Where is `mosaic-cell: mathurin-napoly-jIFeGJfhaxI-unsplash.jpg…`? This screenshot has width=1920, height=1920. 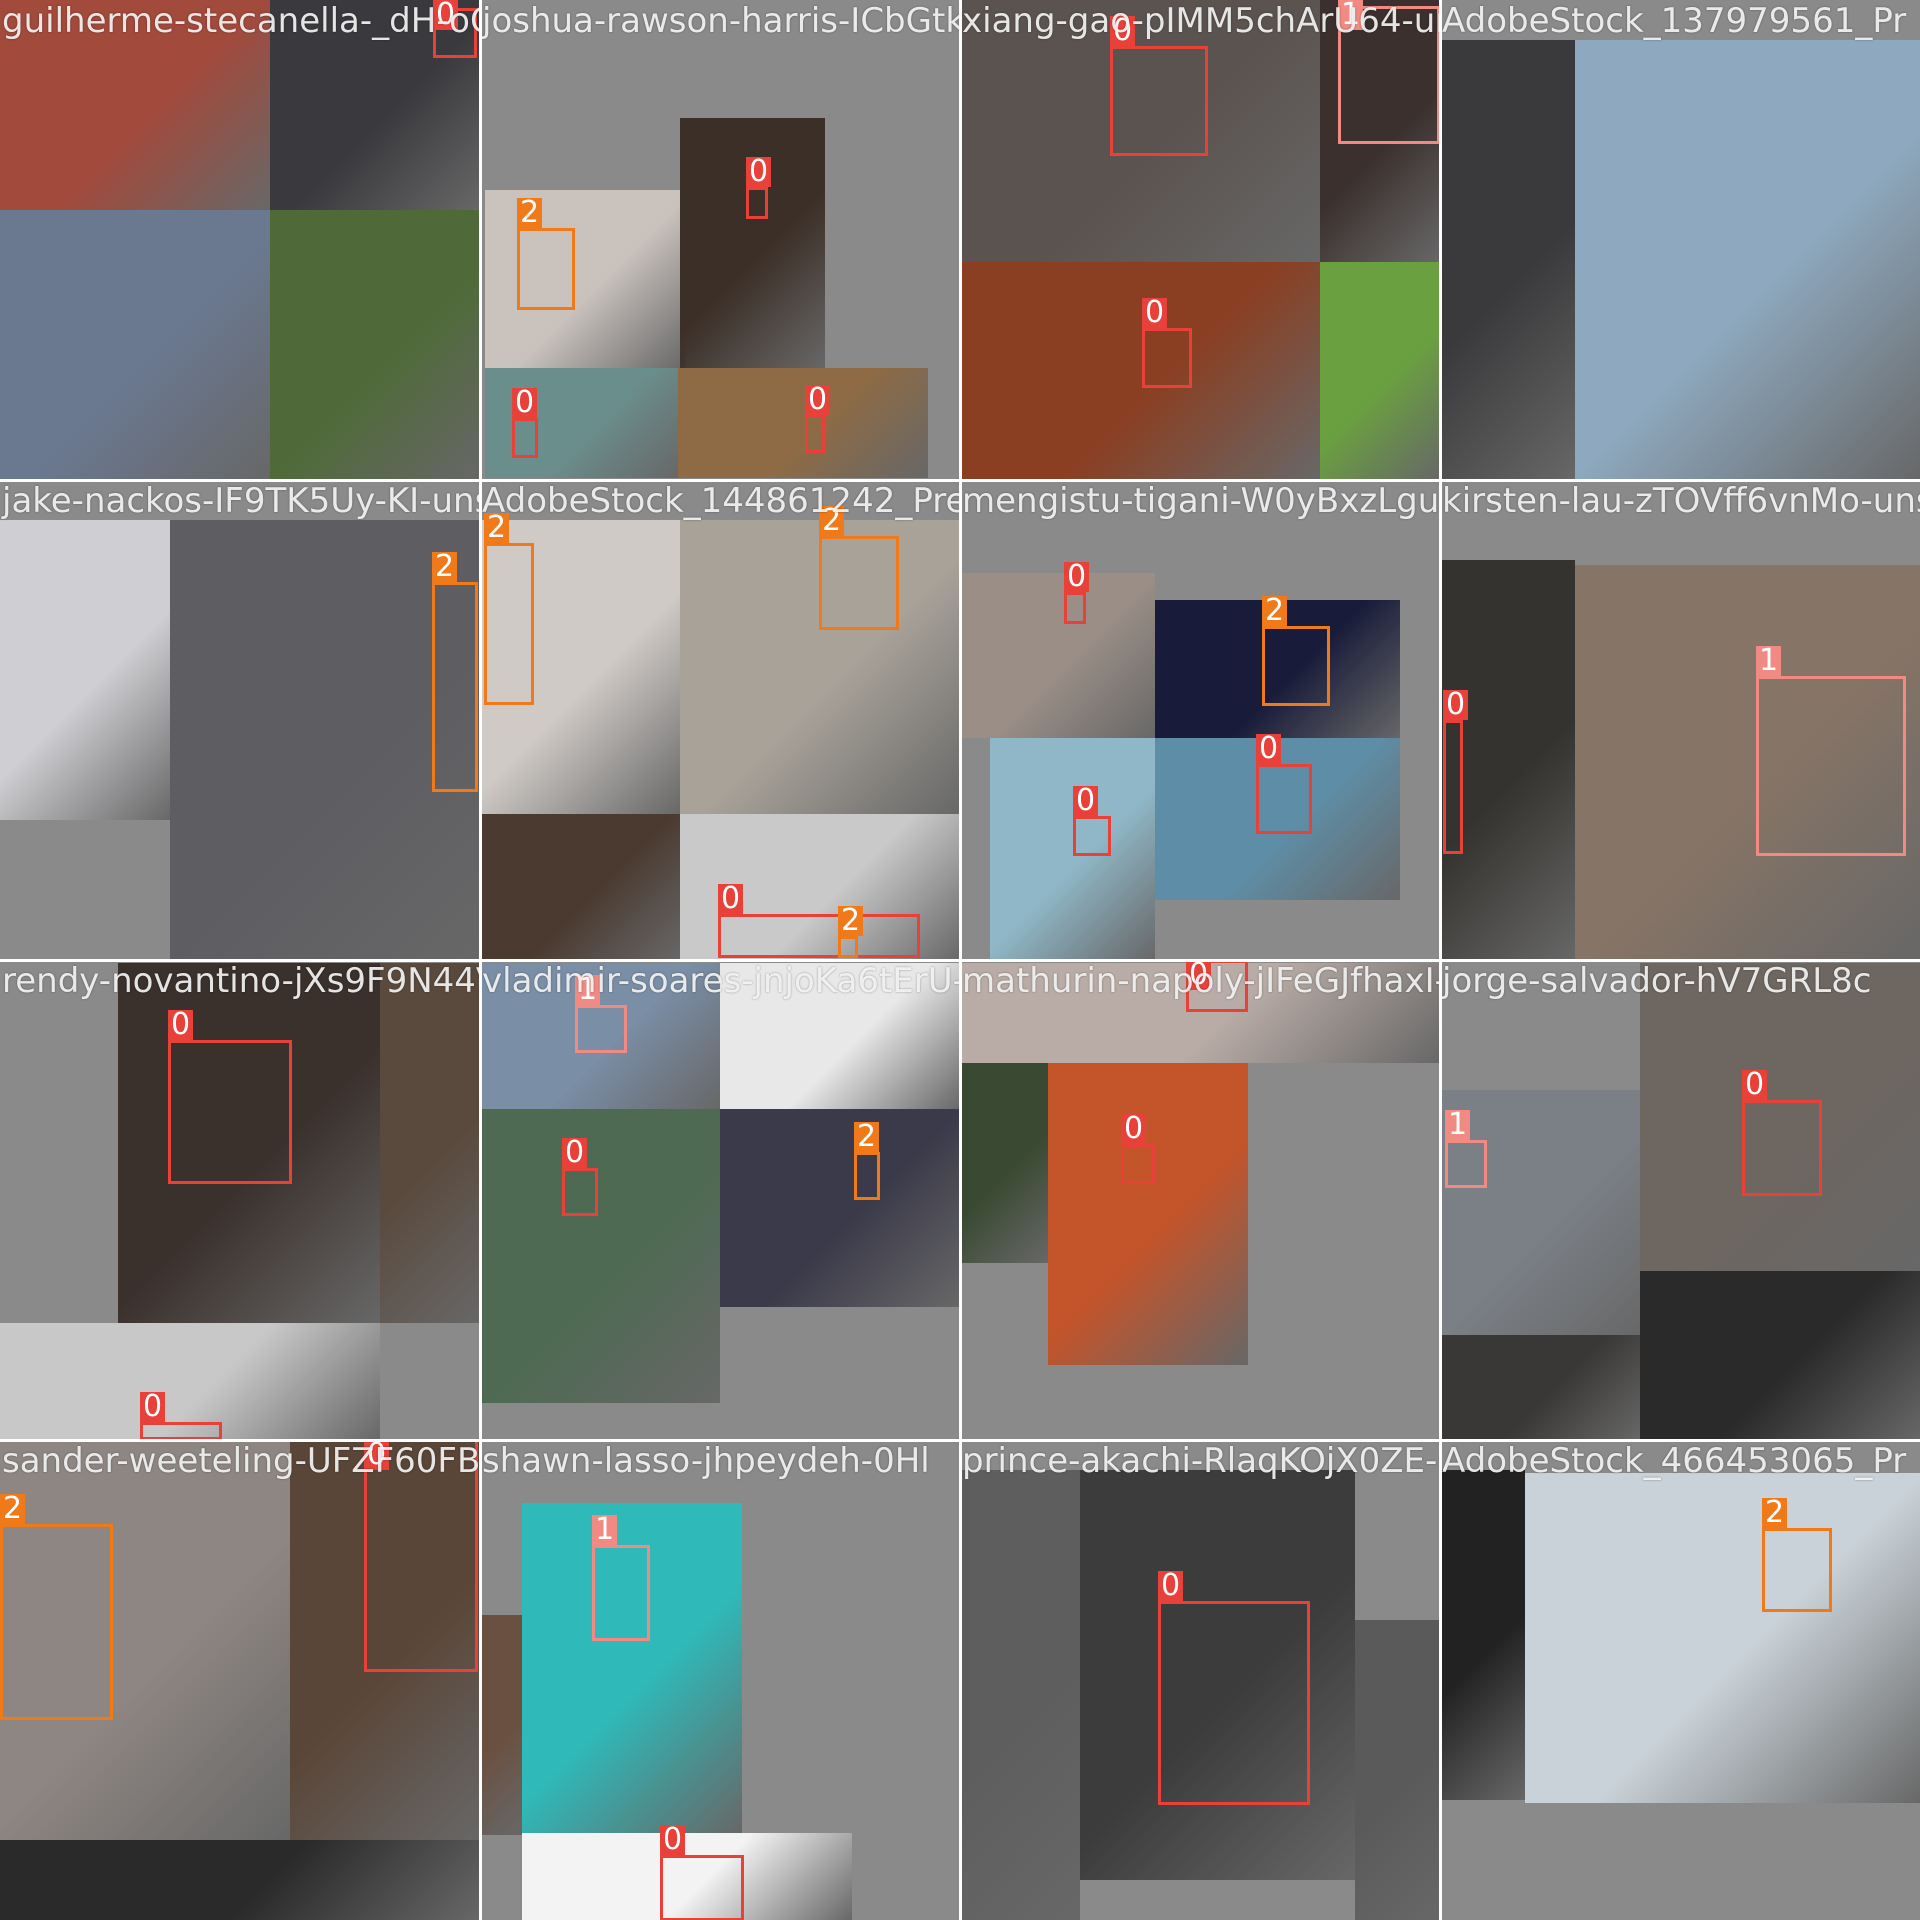
mosaic-cell: mathurin-napoly-jIFeGJfhaxI-unsplash.jpg… is located at coordinates (1200, 1200).